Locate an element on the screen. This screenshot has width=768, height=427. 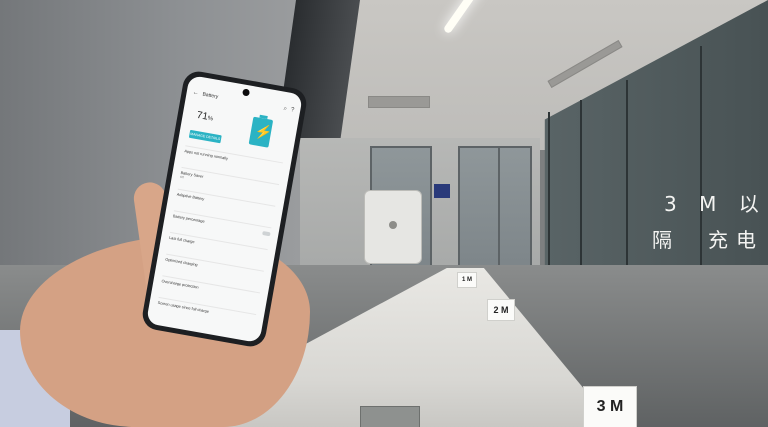
distance-sign-label: 3 M is located at coordinates (610, 406).